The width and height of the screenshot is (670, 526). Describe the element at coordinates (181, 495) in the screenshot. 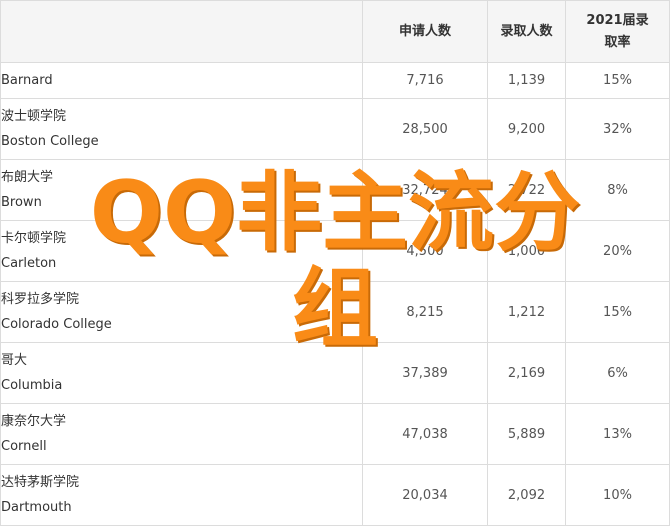

I see `school-name: 达特茅斯学院 Dartmouth` at that location.